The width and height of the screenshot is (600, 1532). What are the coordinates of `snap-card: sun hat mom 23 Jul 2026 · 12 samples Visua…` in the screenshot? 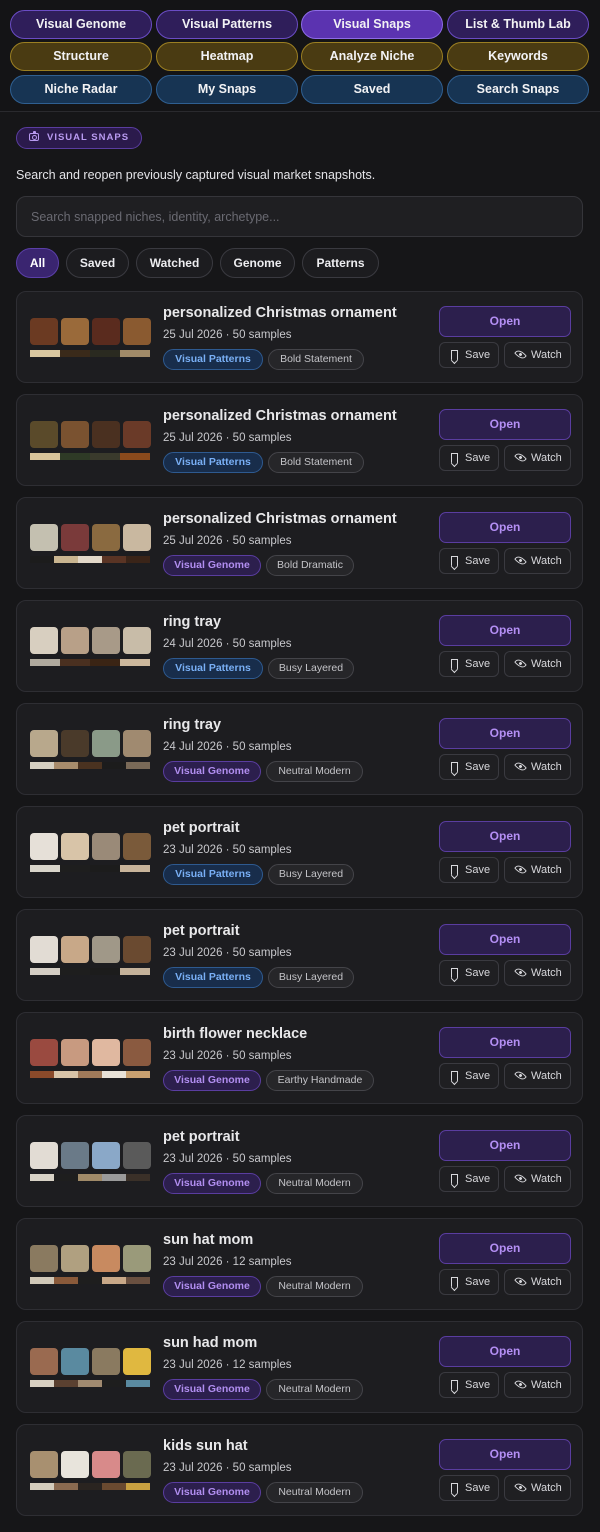 It's located at (299, 1264).